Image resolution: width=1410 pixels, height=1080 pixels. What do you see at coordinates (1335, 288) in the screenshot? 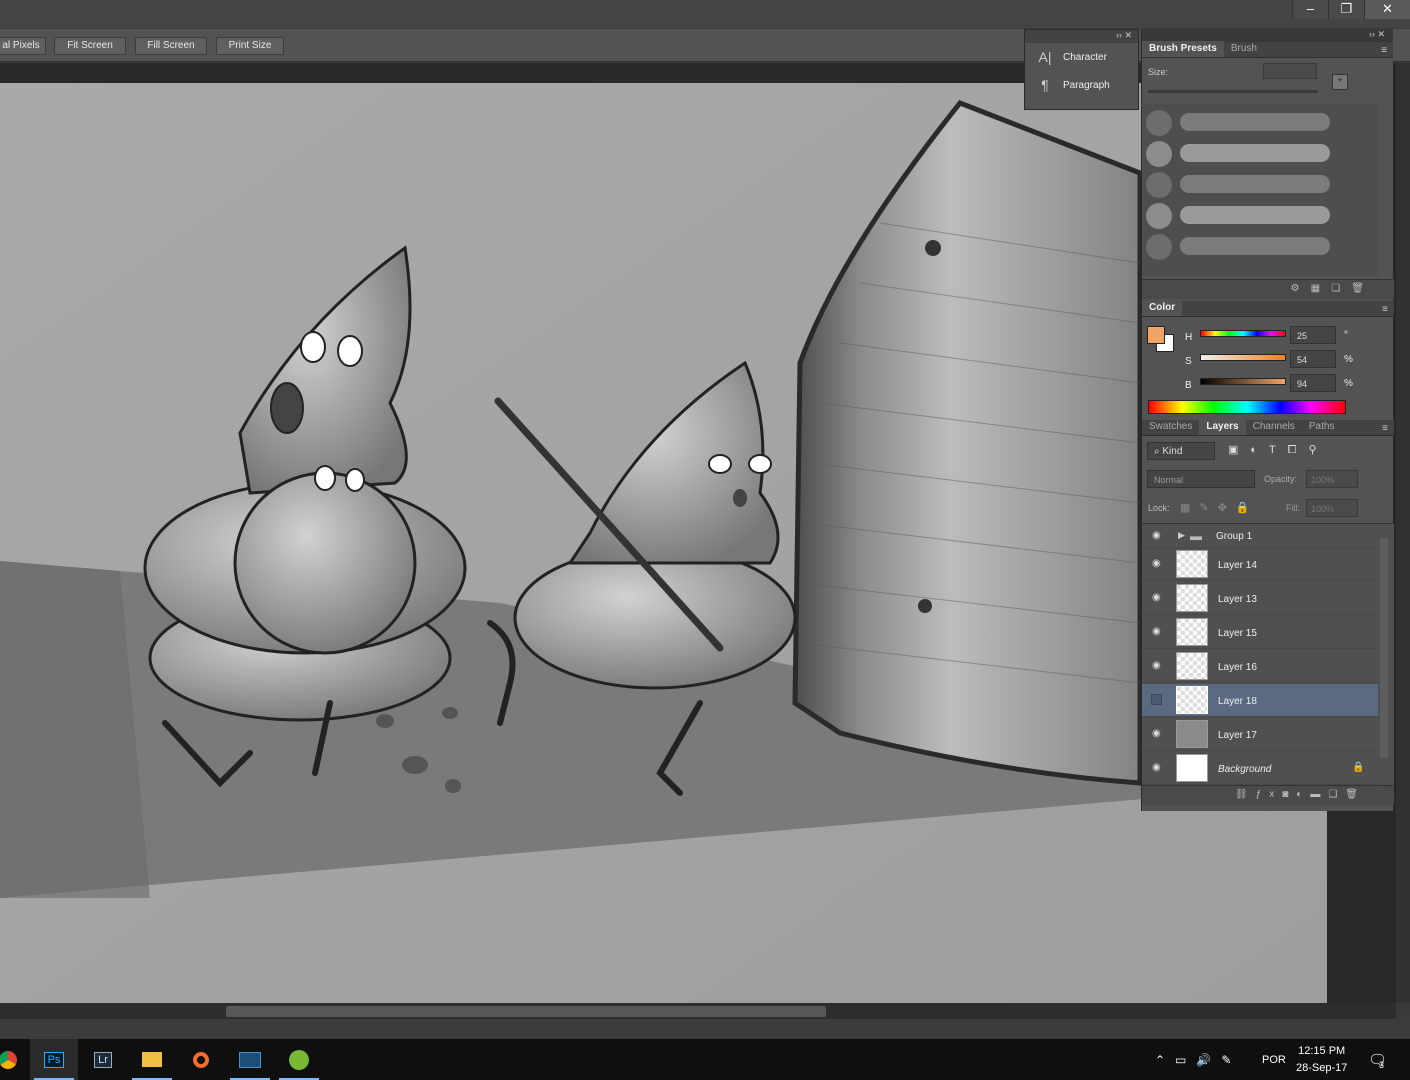
I see `new-icon: ❏` at bounding box center [1335, 288].